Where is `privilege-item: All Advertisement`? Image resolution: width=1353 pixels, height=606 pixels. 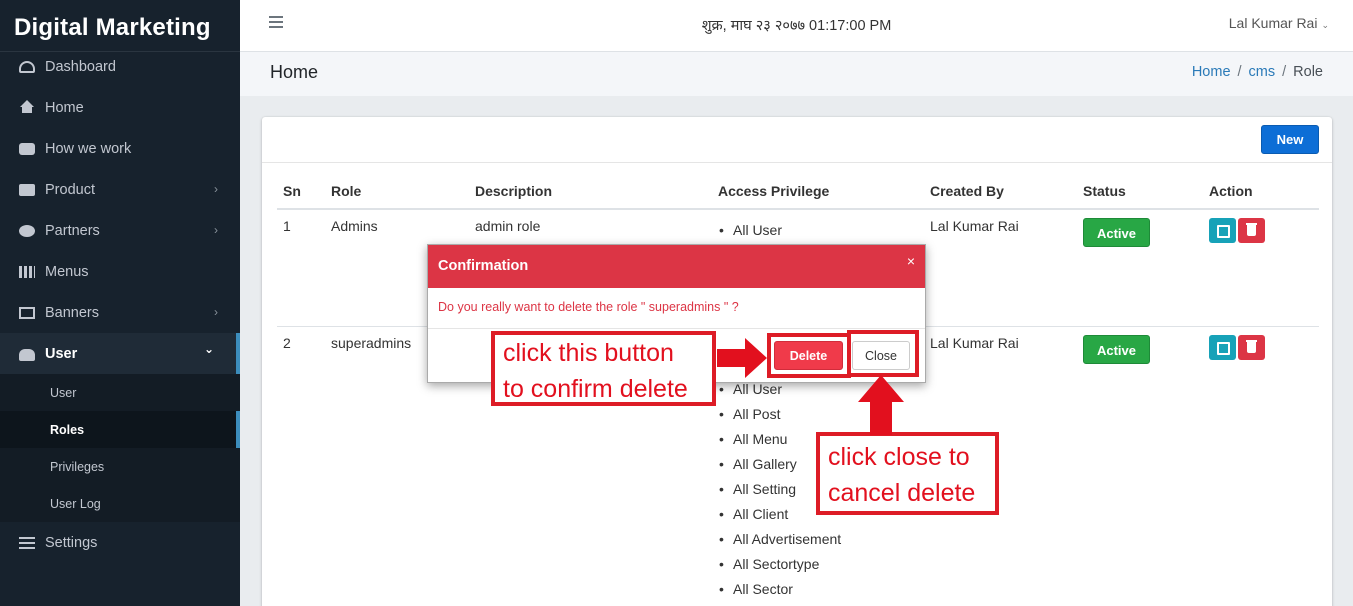 privilege-item: All Advertisement is located at coordinates (818, 539).